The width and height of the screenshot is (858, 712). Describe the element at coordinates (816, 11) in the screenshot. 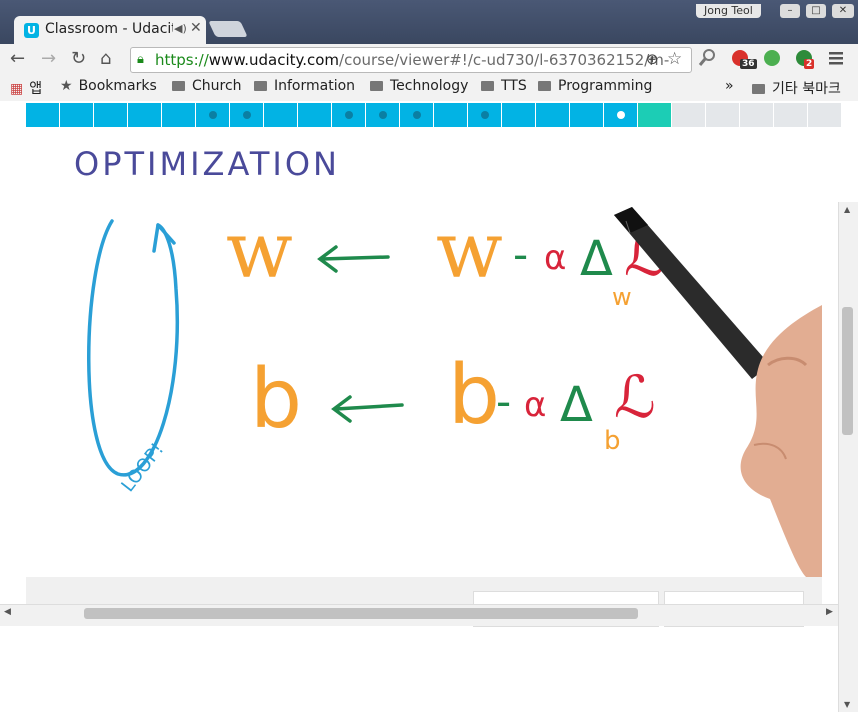

I see `maximize-button: □` at that location.